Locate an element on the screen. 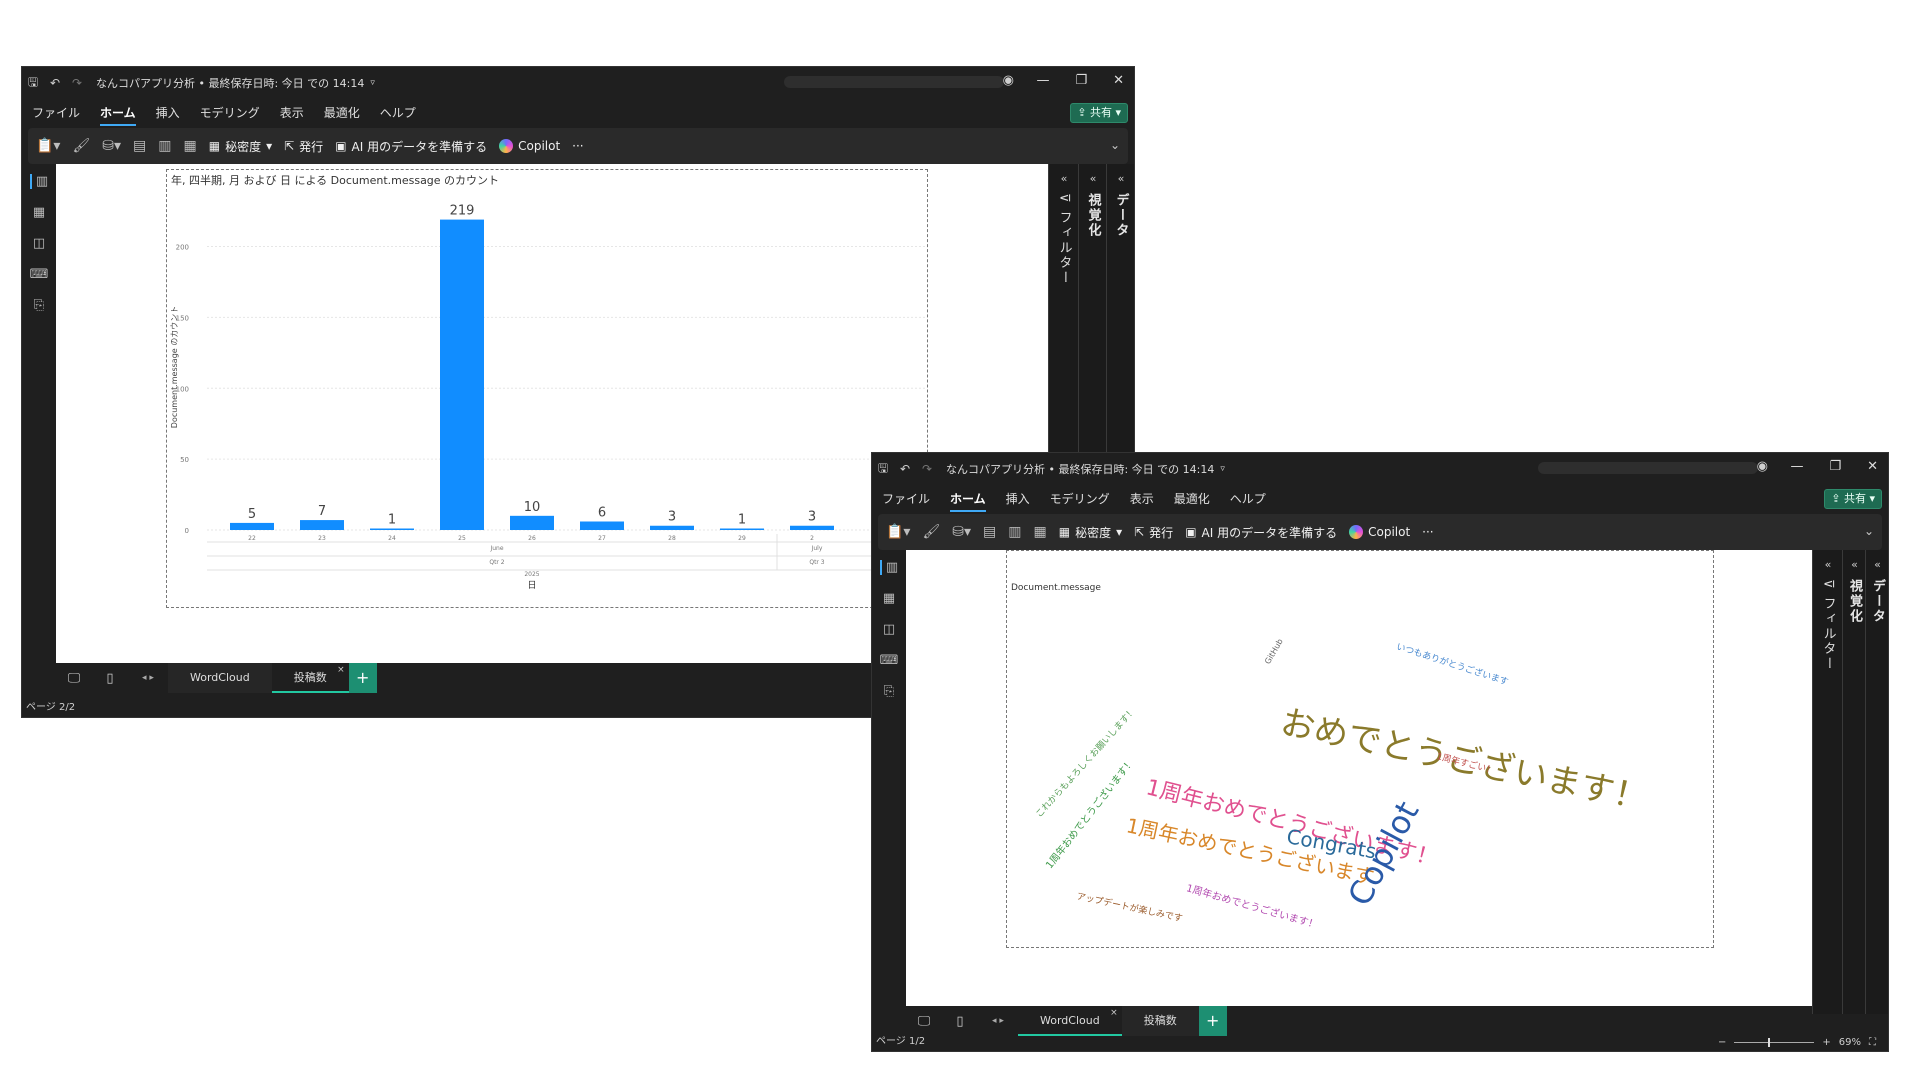 This screenshot has height=1080, width=1920. page-tab-wordcloud: WordCloud is located at coordinates (220, 678).